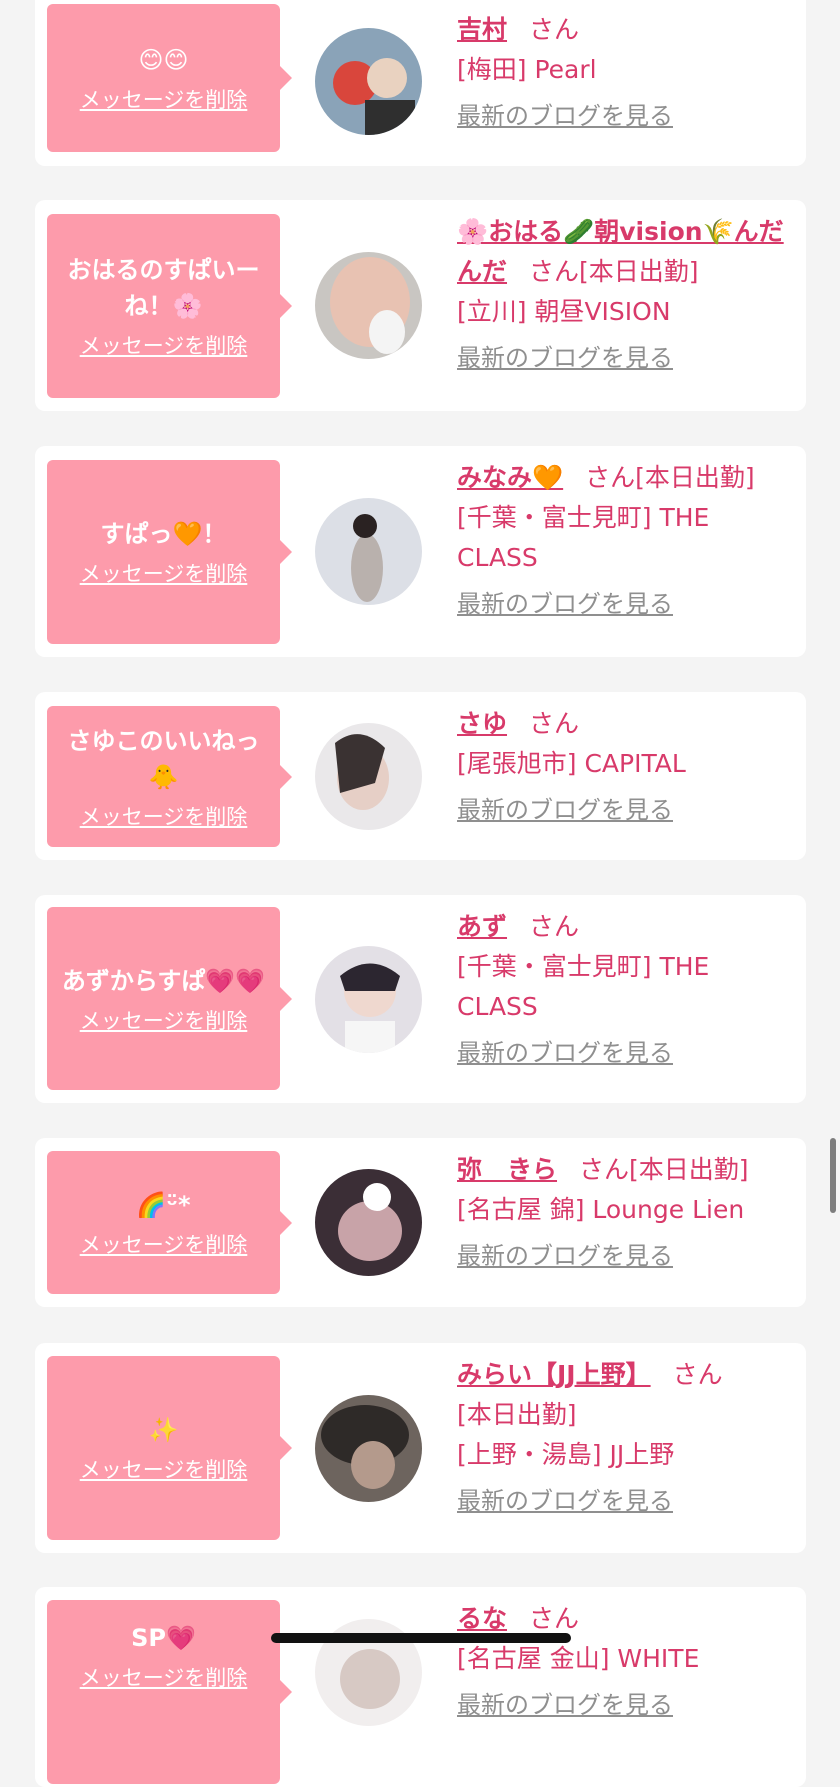 This screenshot has height=1787, width=840. What do you see at coordinates (578, 1658) in the screenshot?
I see `shop-text: [名古屋 金山] WHITE` at bounding box center [578, 1658].